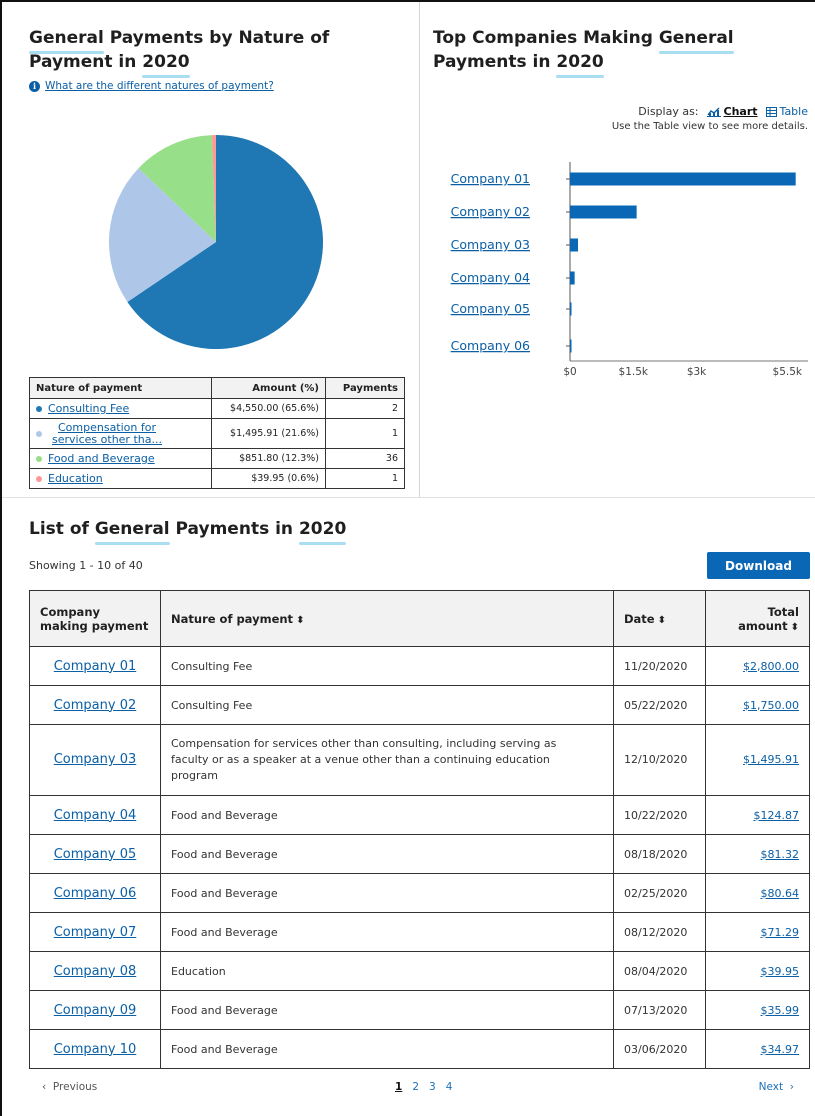 This screenshot has height=1116, width=815. I want to click on page-link-1: 1, so click(398, 1087).